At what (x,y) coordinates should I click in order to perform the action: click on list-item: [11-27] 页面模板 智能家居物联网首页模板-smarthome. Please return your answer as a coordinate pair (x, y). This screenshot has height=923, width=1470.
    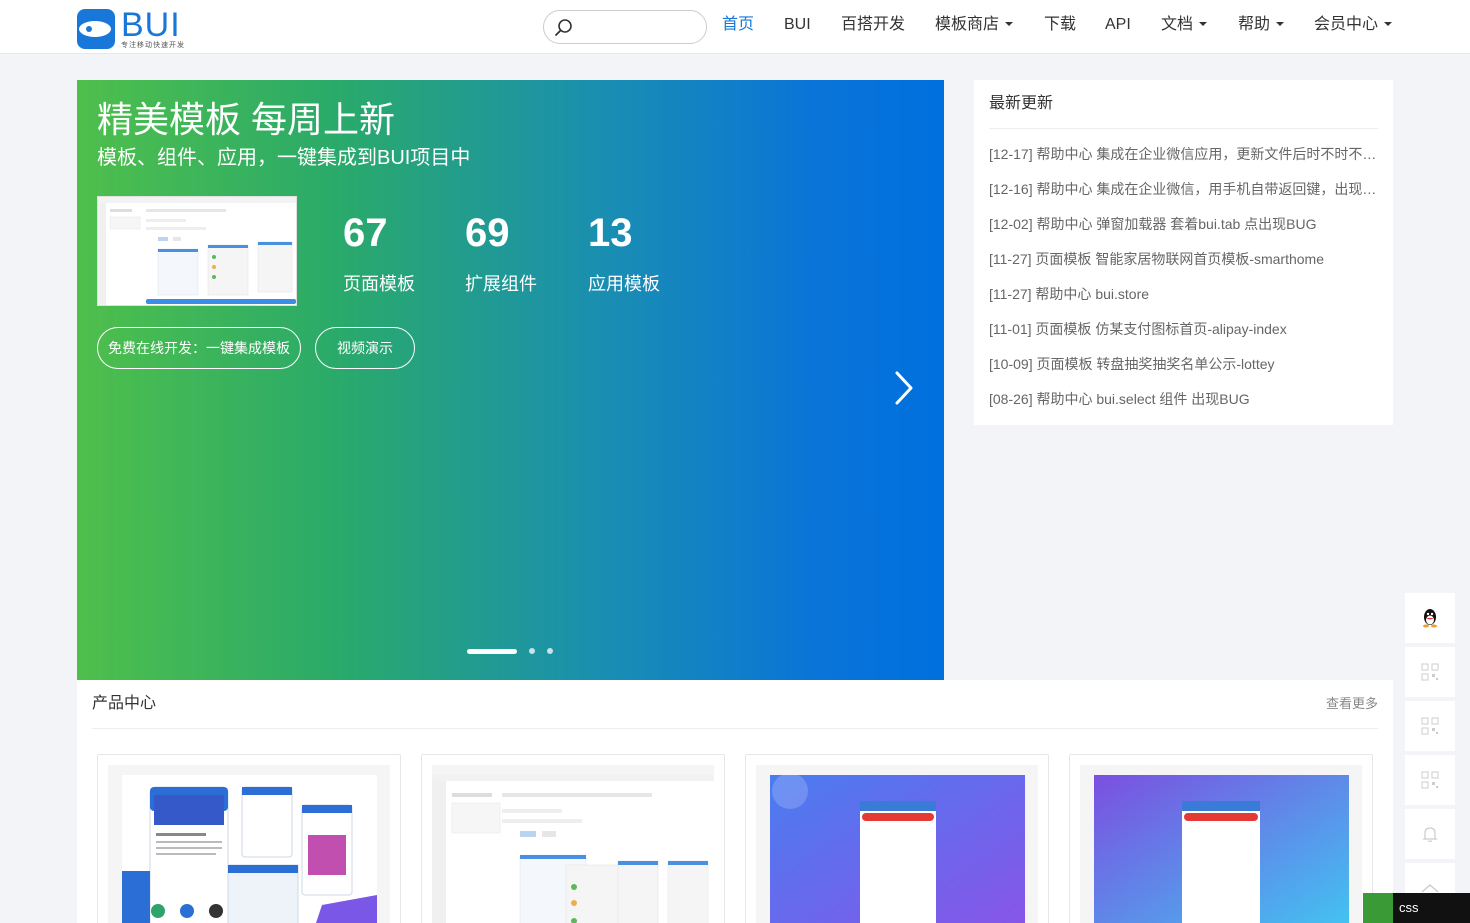
    Looking at the image, I should click on (1184, 264).